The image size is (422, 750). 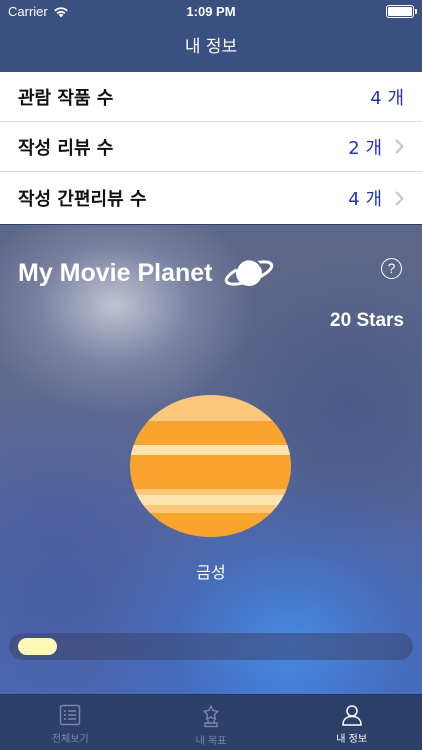 What do you see at coordinates (70, 739) in the screenshot?
I see `tab-label: 전체보기` at bounding box center [70, 739].